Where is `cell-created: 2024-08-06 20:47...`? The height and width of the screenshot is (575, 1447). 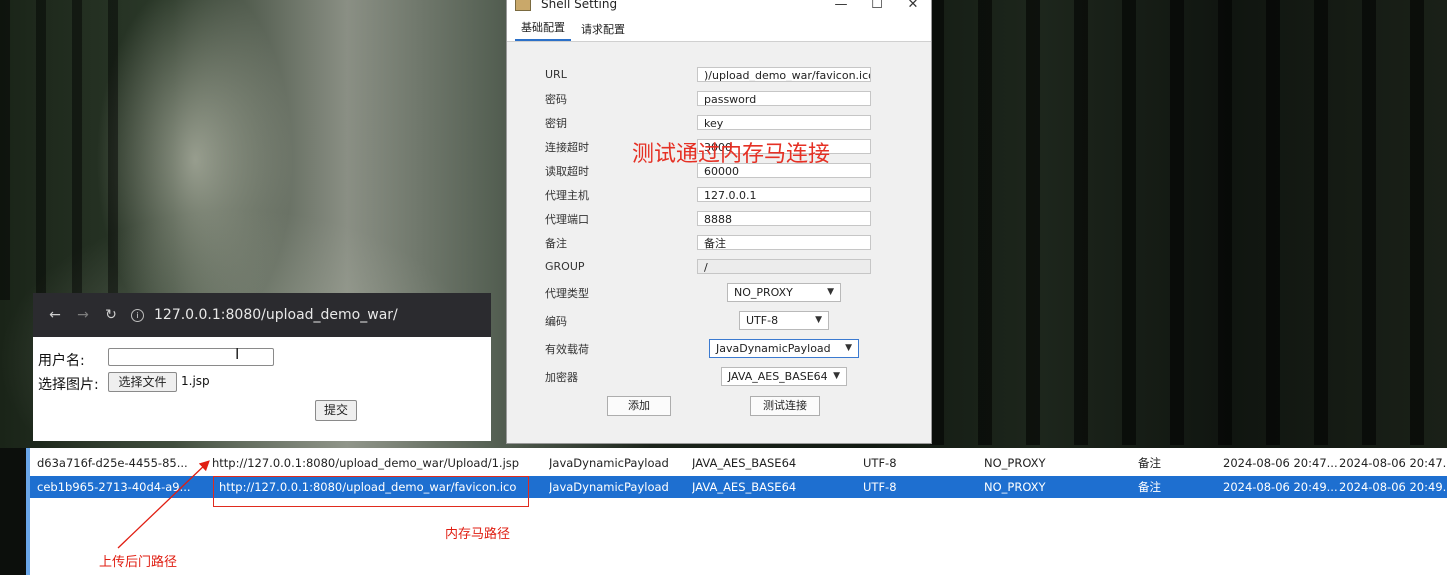
cell-created: 2024-08-06 20:47... is located at coordinates (1280, 463).